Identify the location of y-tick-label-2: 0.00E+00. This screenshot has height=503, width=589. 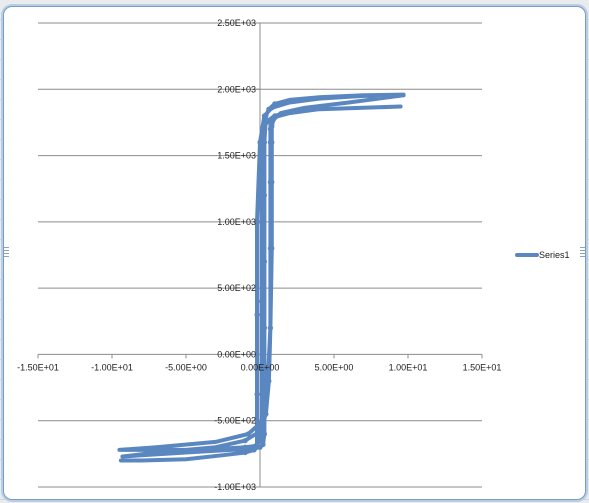
(236, 354).